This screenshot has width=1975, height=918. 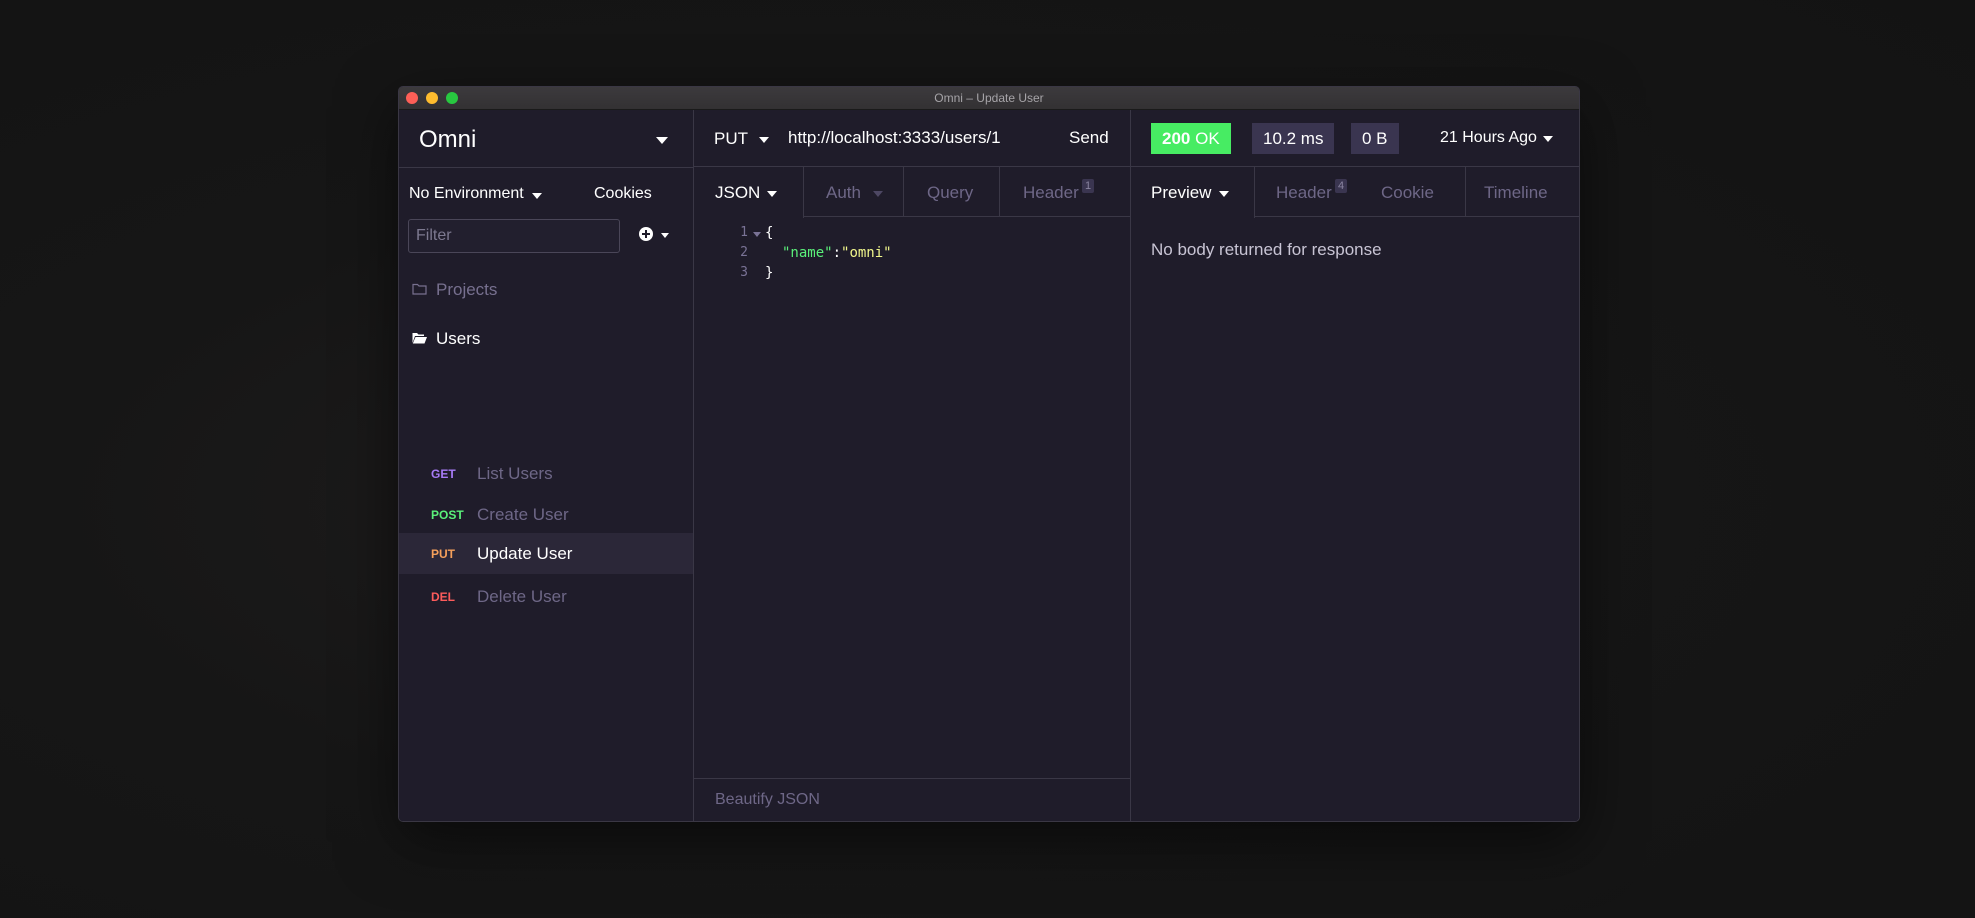 What do you see at coordinates (525, 553) in the screenshot?
I see `request-label: Update User` at bounding box center [525, 553].